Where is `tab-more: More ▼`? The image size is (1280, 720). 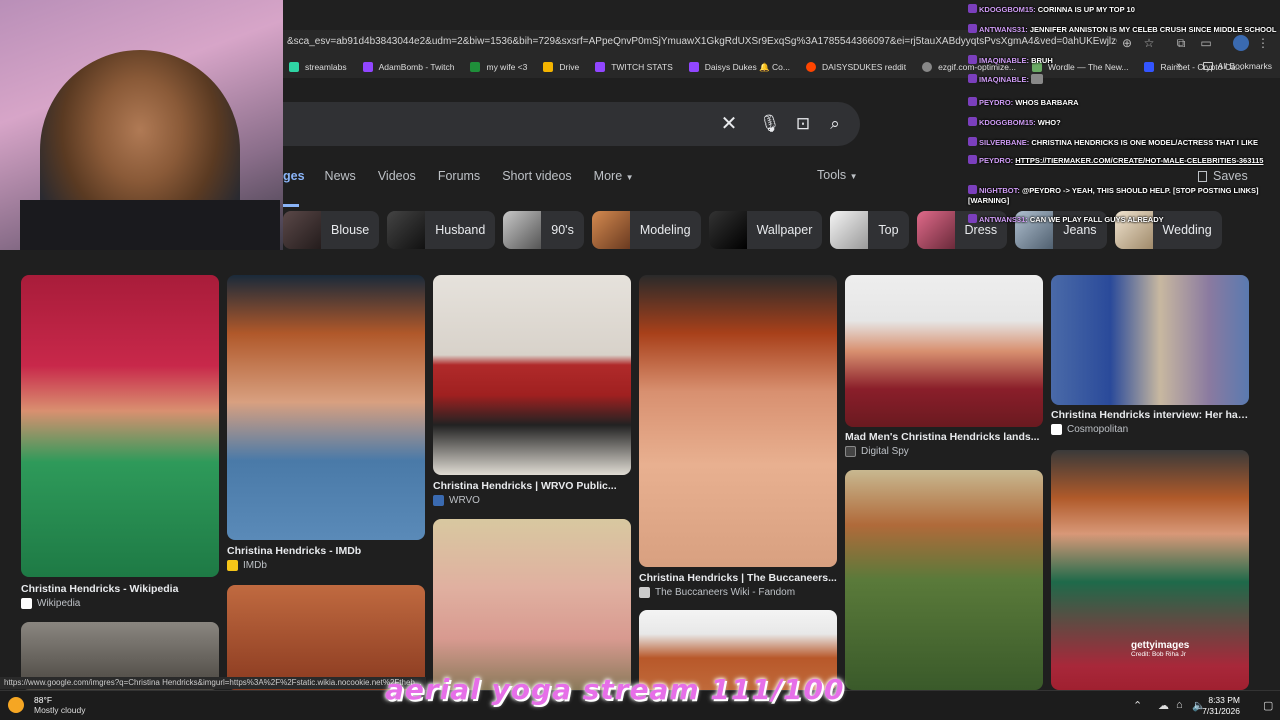
tab-more: More ▼ is located at coordinates (614, 179).